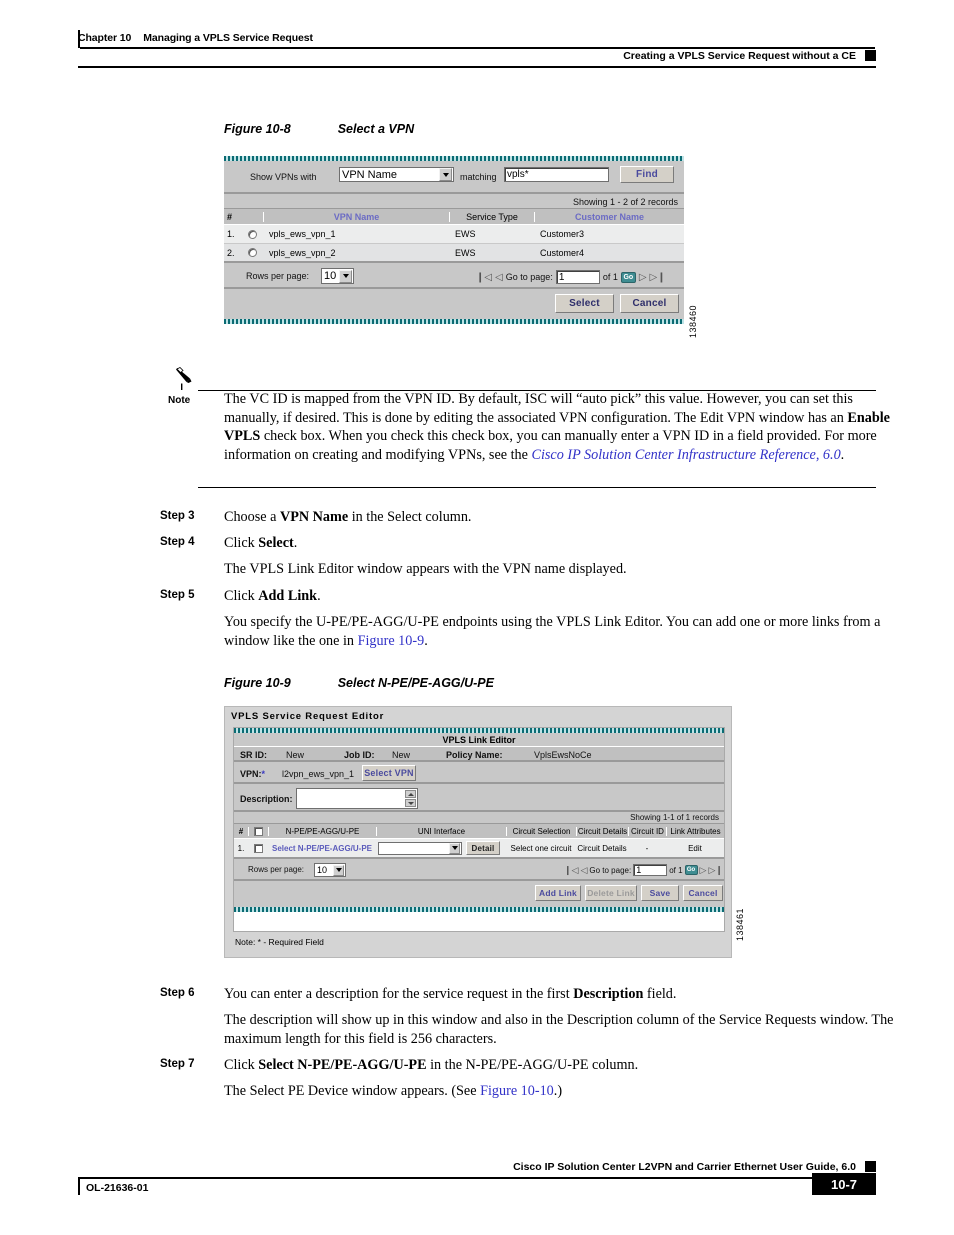  I want to click on footer-left-rule, so click(79, 1186).